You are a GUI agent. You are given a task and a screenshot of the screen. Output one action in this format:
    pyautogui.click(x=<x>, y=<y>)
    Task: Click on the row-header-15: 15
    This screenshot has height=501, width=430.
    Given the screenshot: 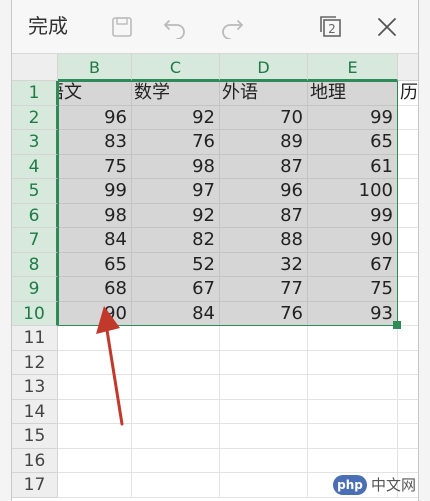 What is the action you would take?
    pyautogui.click(x=35, y=436)
    